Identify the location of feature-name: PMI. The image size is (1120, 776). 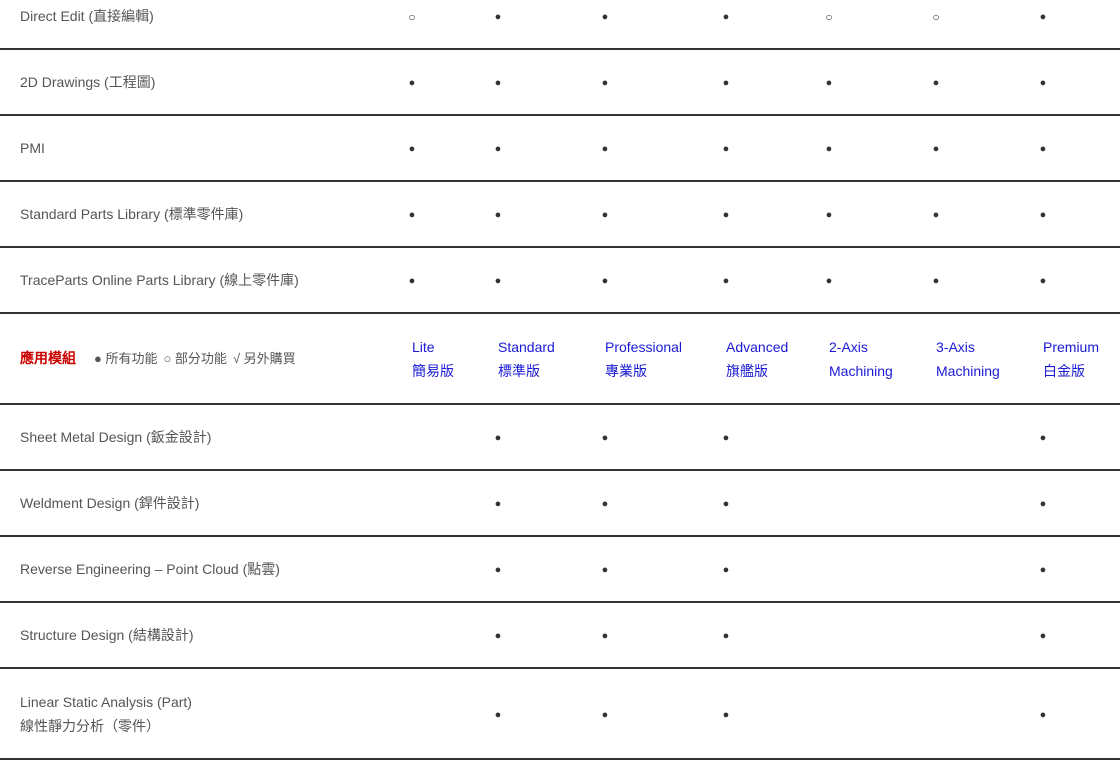
(206, 148).